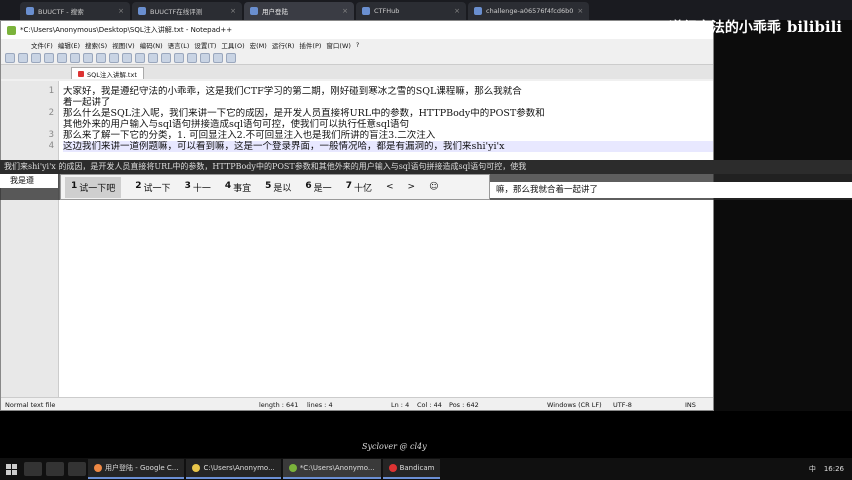 This screenshot has width=852, height=480. I want to click on unsaved-file-icon, so click(81, 73).